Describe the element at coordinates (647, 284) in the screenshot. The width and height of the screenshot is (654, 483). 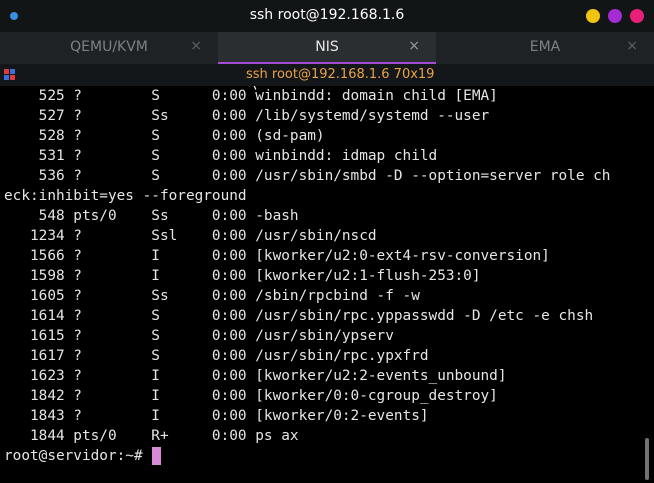
I see `terminal-scrollbar` at that location.